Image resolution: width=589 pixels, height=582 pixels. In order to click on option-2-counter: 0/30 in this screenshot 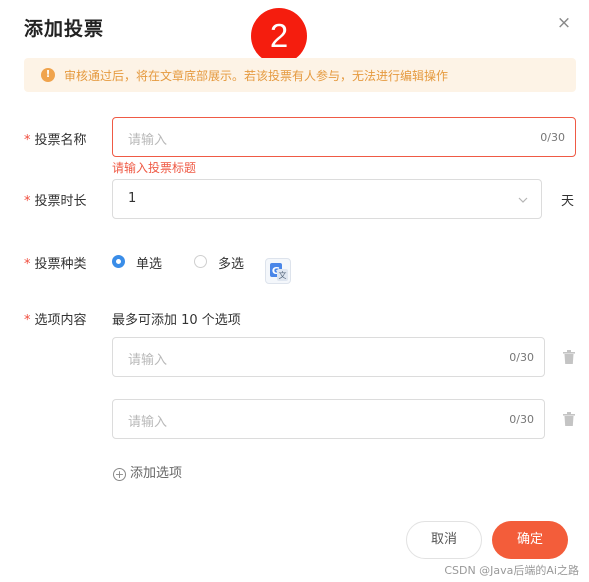, I will do `click(521, 419)`.